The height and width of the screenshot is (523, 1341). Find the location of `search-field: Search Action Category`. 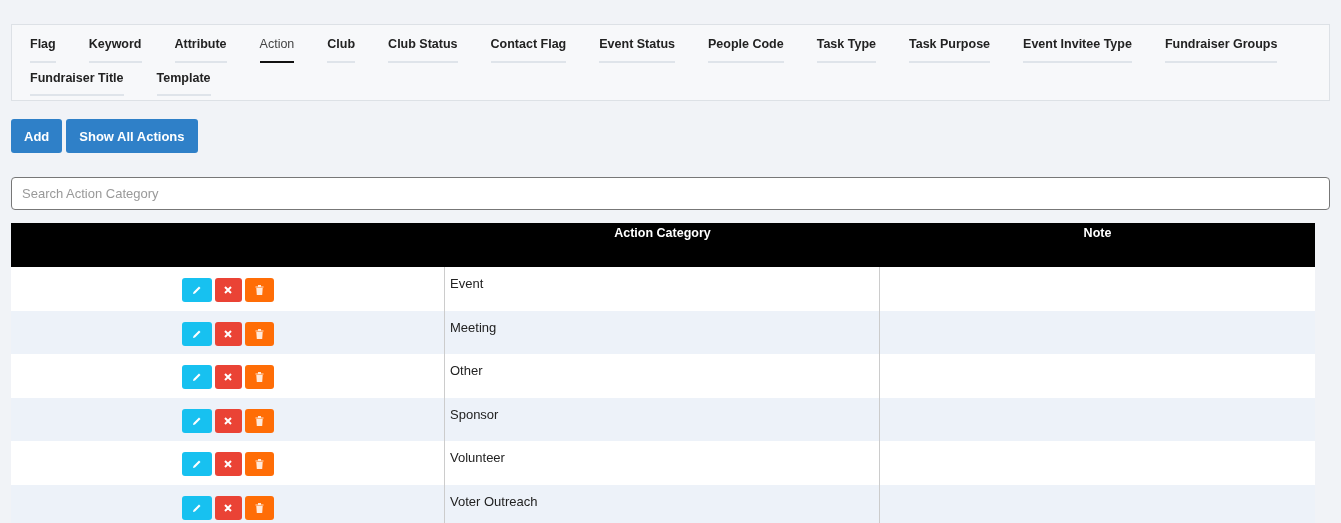

search-field: Search Action Category is located at coordinates (670, 193).